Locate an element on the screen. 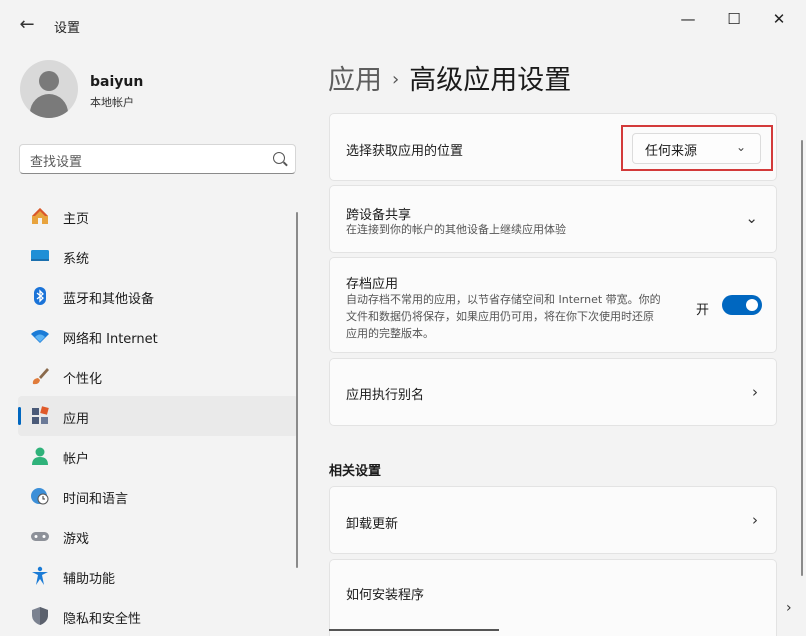  bottom-divider is located at coordinates (414, 630).